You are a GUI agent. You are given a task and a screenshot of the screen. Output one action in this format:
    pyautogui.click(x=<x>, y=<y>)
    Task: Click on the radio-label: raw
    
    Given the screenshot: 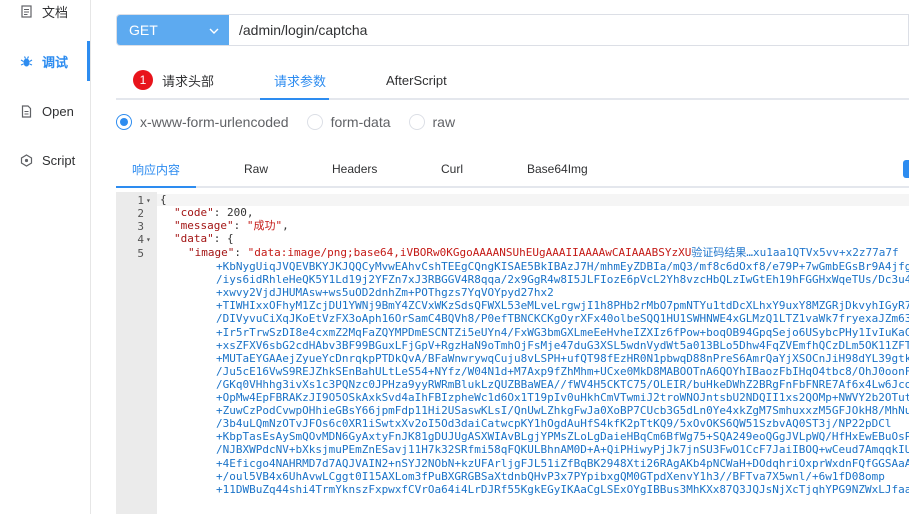 What is the action you would take?
    pyautogui.click(x=444, y=122)
    